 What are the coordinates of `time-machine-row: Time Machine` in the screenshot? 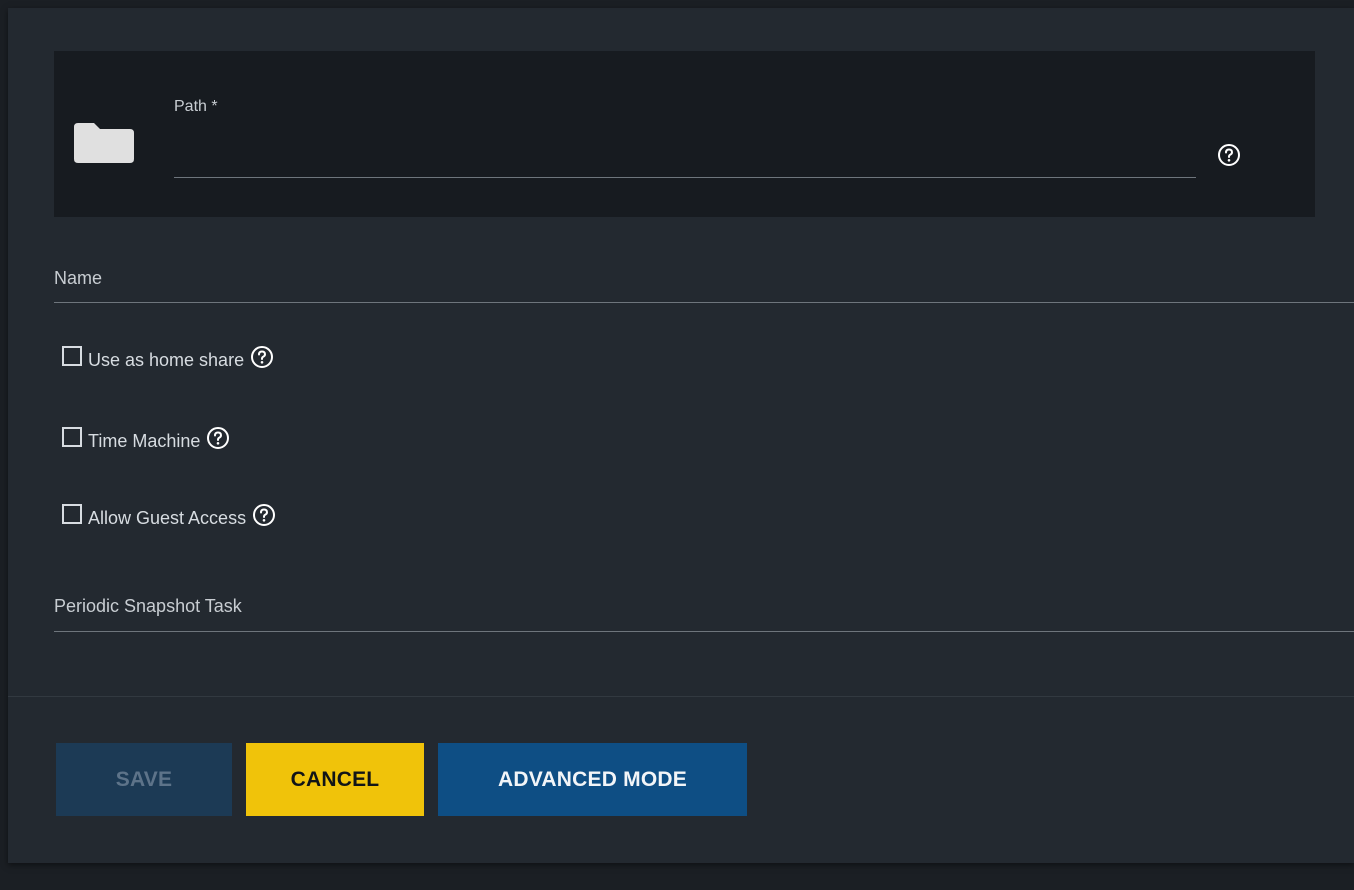 It's located at (146, 439).